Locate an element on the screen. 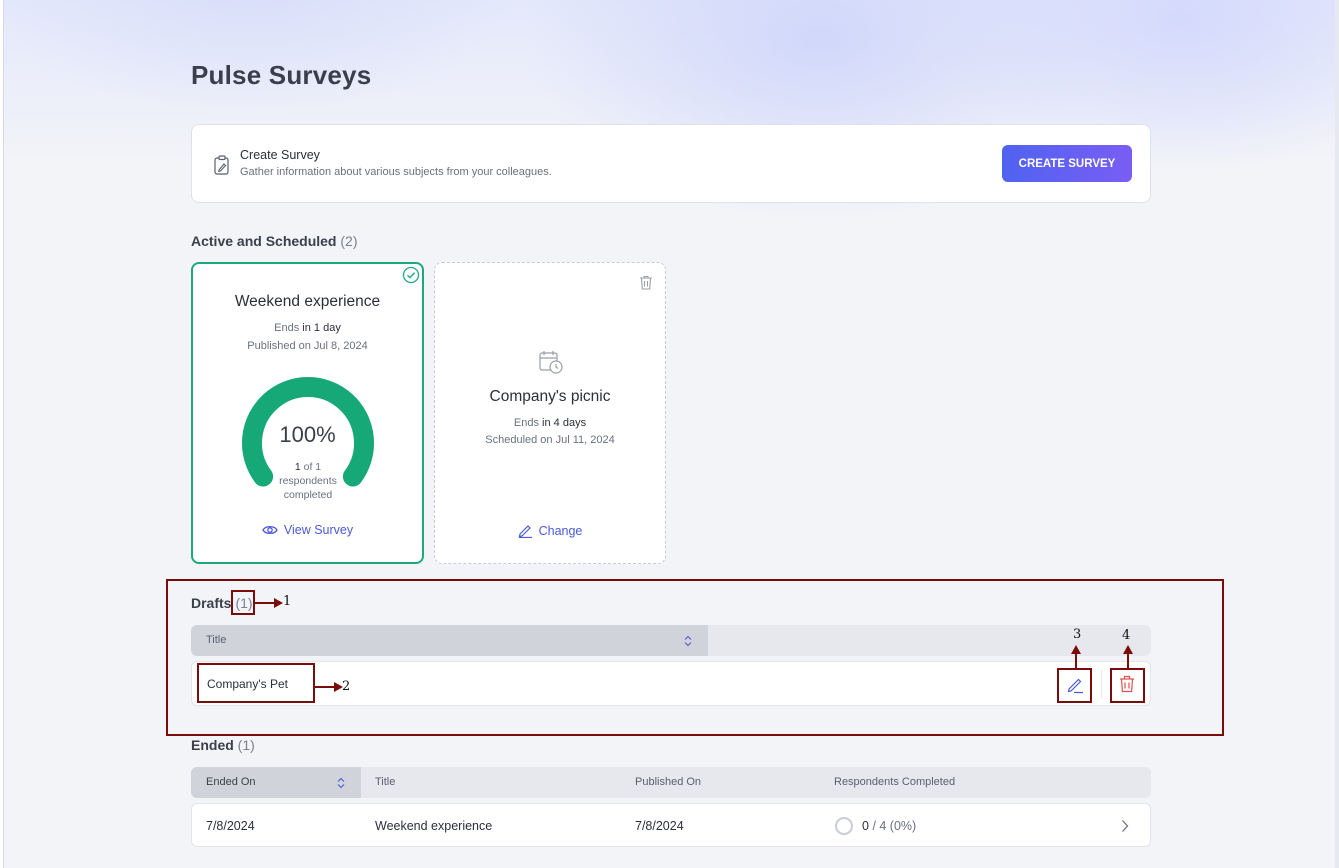  scrollbar-track is located at coordinates (1337, 434).